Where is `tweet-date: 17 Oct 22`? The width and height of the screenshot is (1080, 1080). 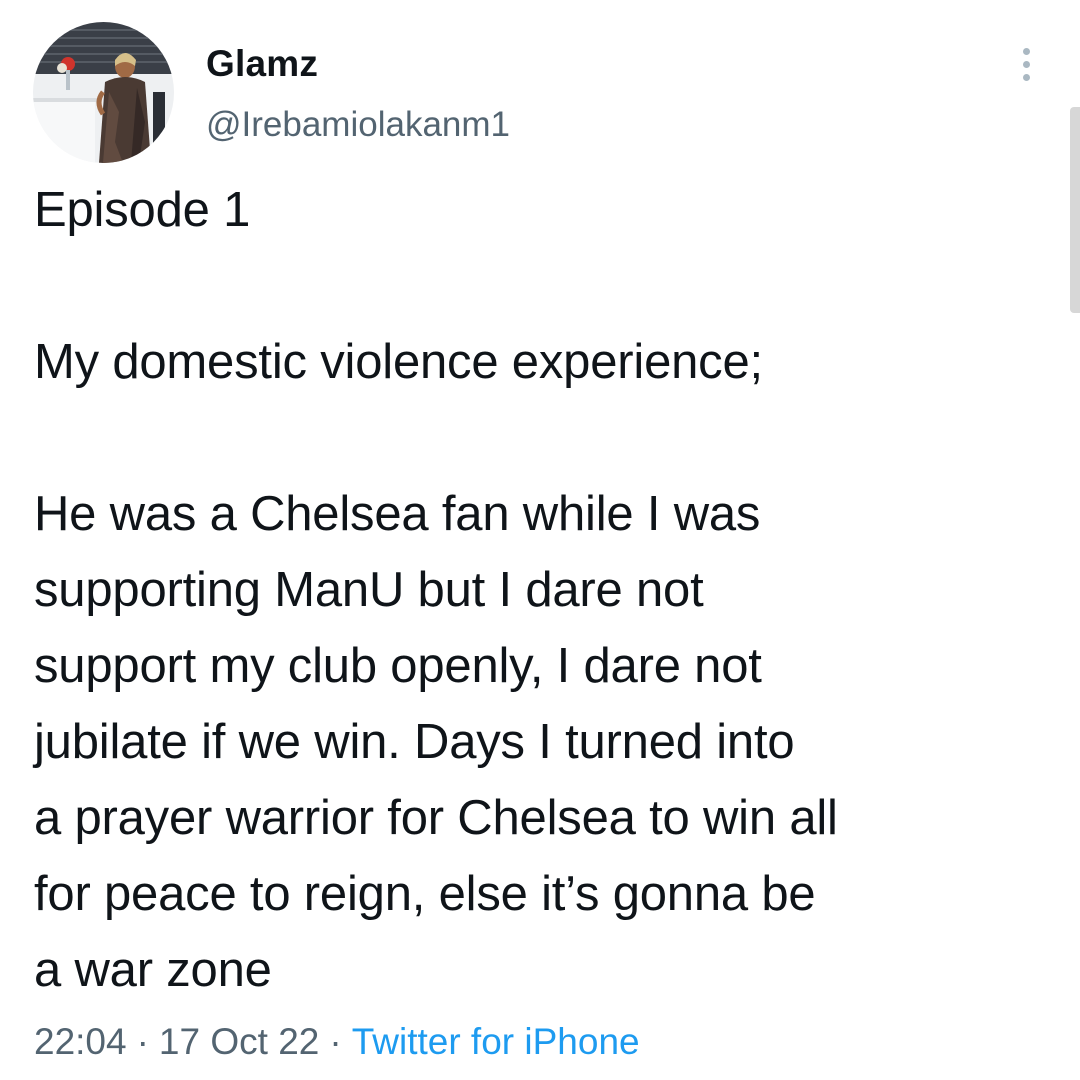 tweet-date: 17 Oct 22 is located at coordinates (239, 1041).